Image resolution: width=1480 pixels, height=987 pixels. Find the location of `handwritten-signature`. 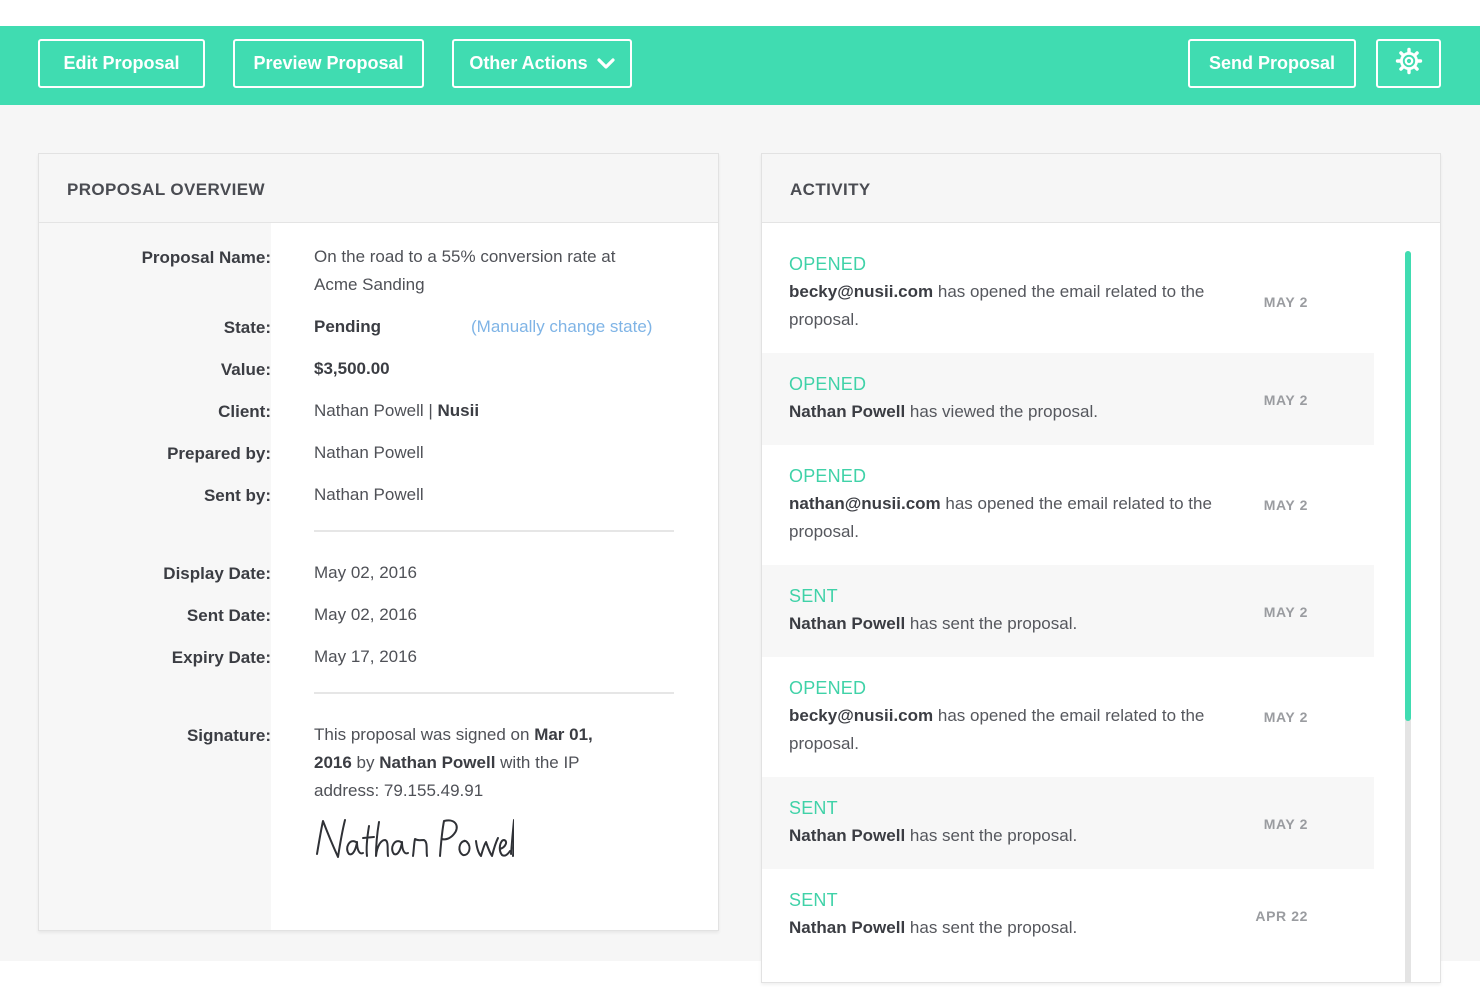

handwritten-signature is located at coordinates (414, 842).